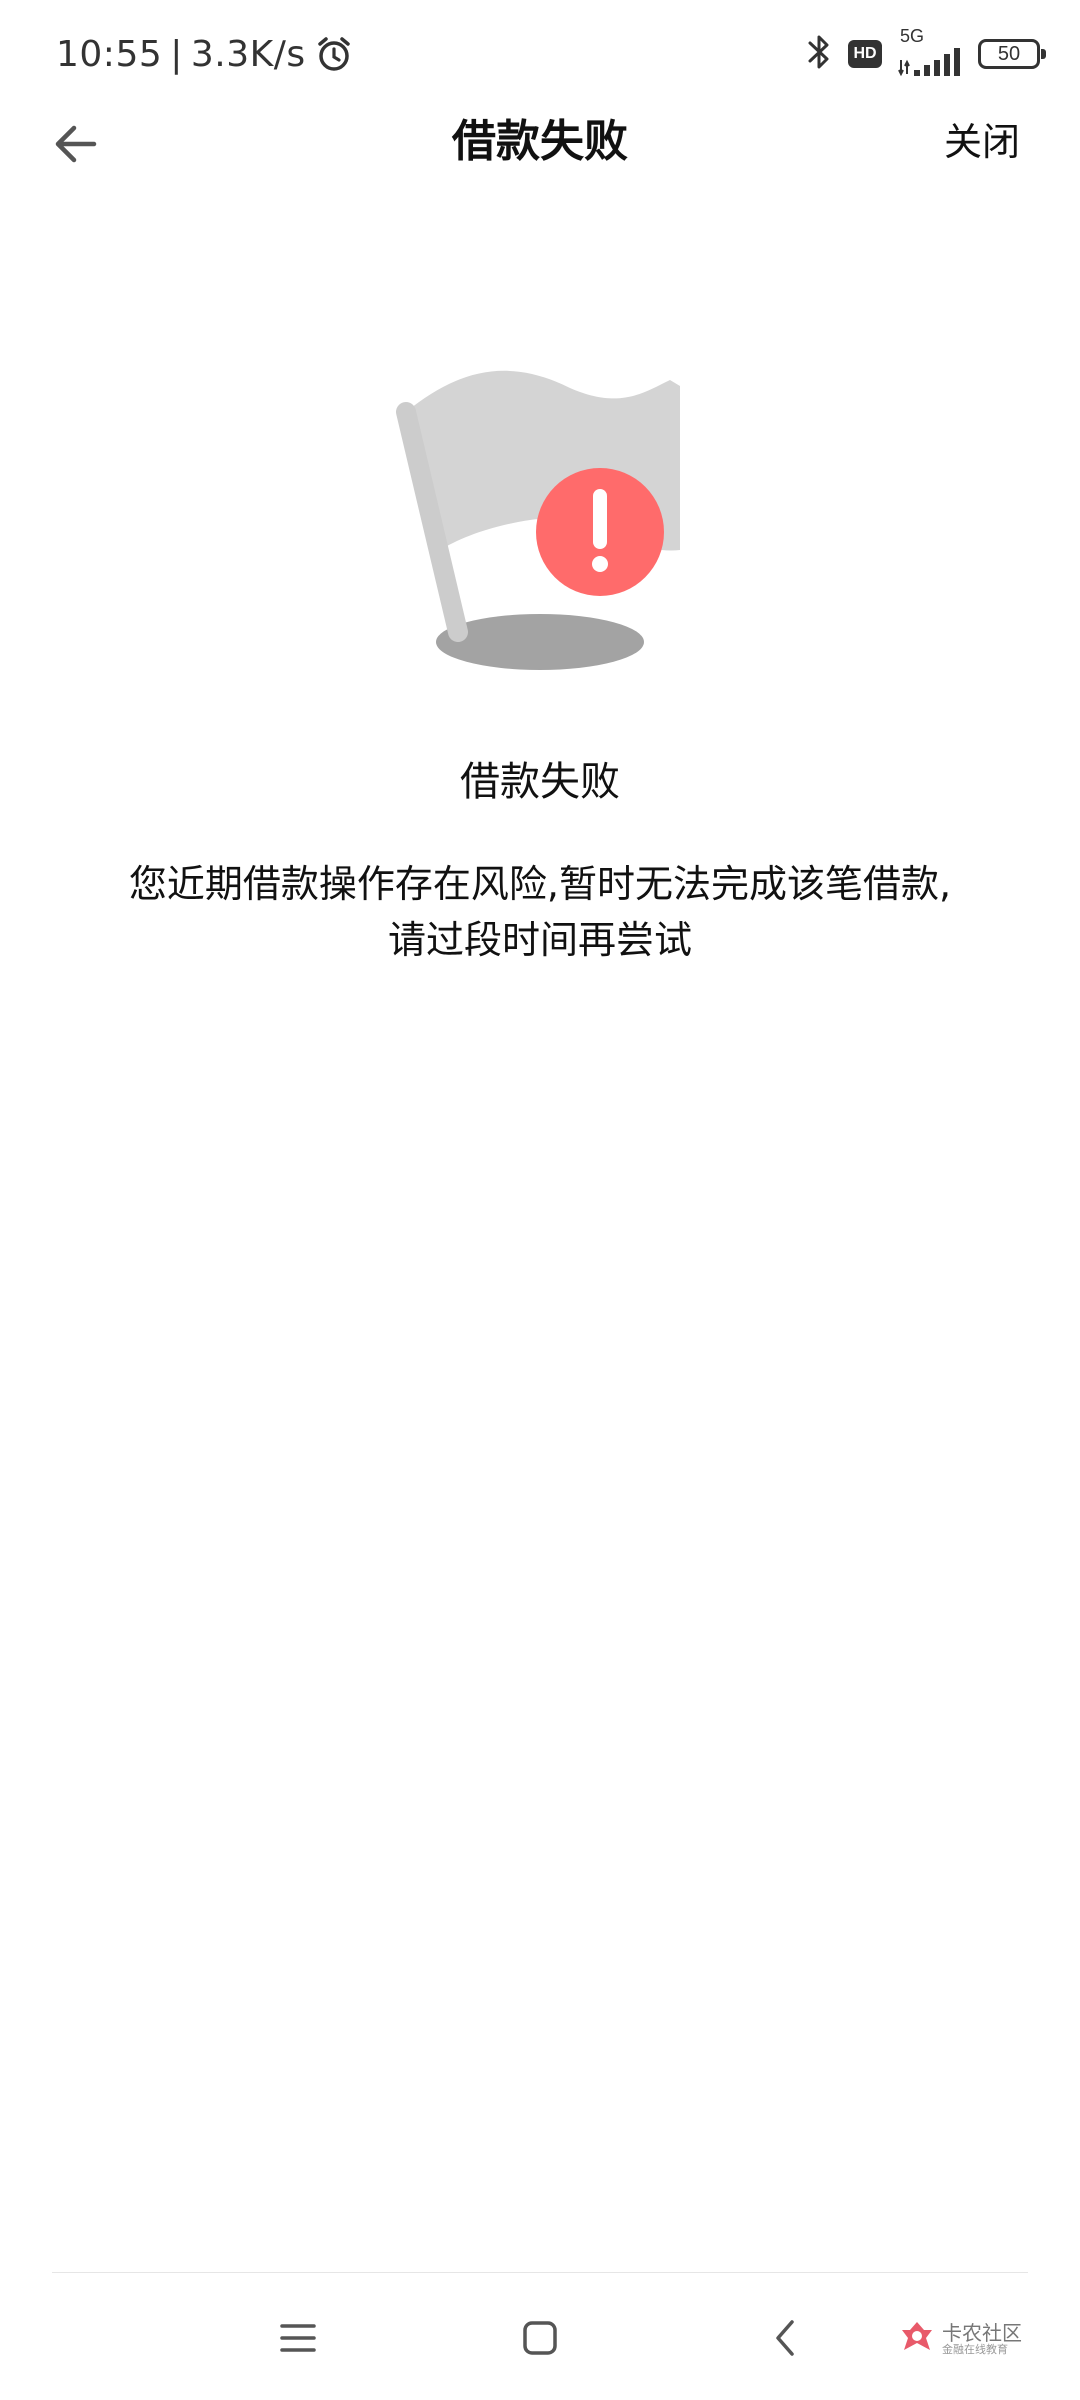 This screenshot has height=2400, width=1080. What do you see at coordinates (982, 142) in the screenshot?
I see `close-button: 关闭` at bounding box center [982, 142].